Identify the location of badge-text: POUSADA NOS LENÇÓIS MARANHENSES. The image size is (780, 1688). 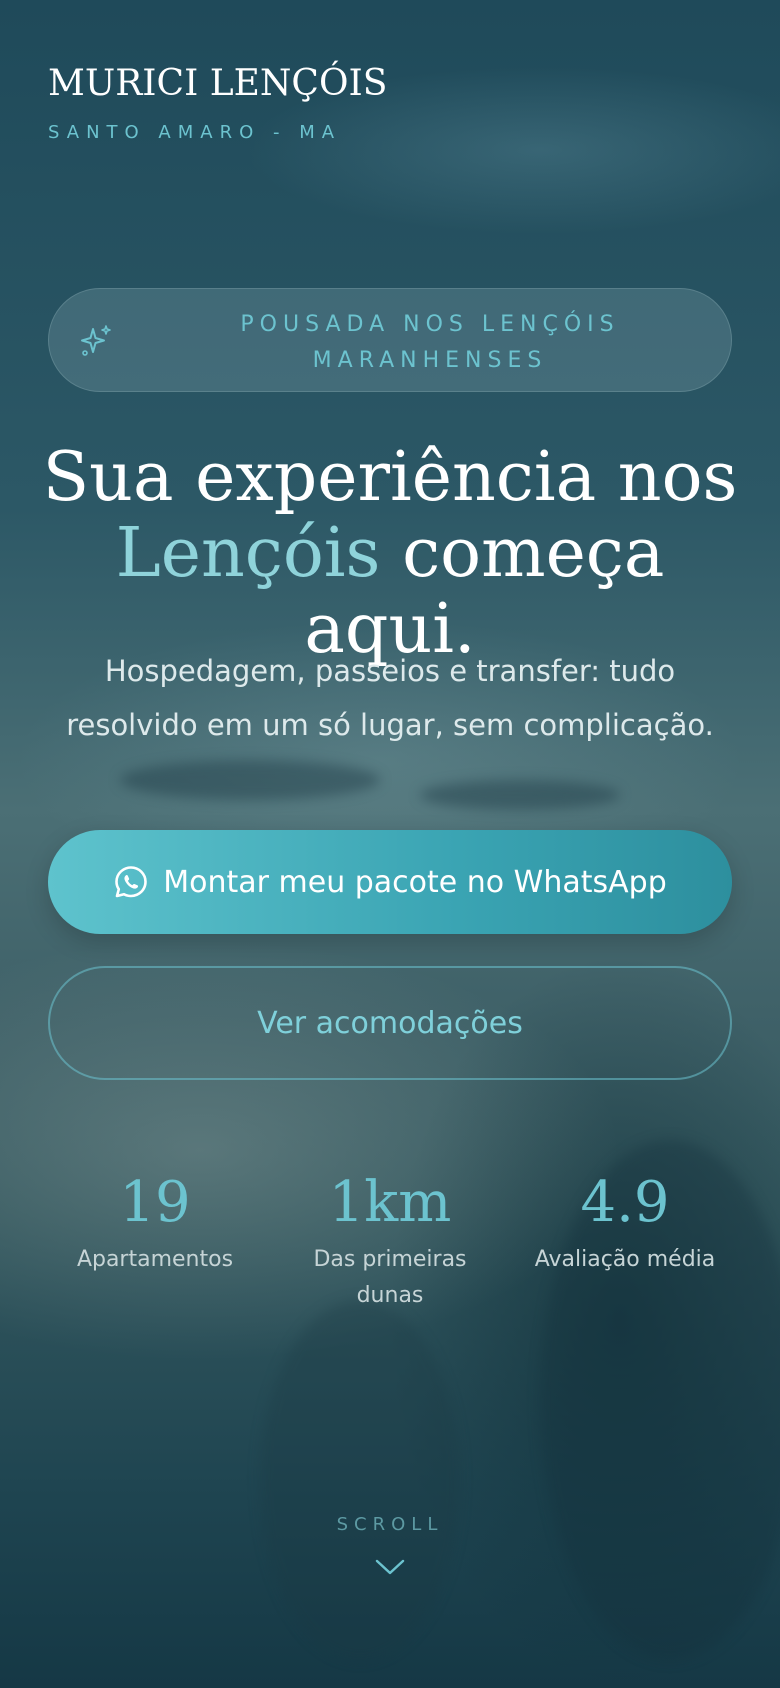
(430, 342).